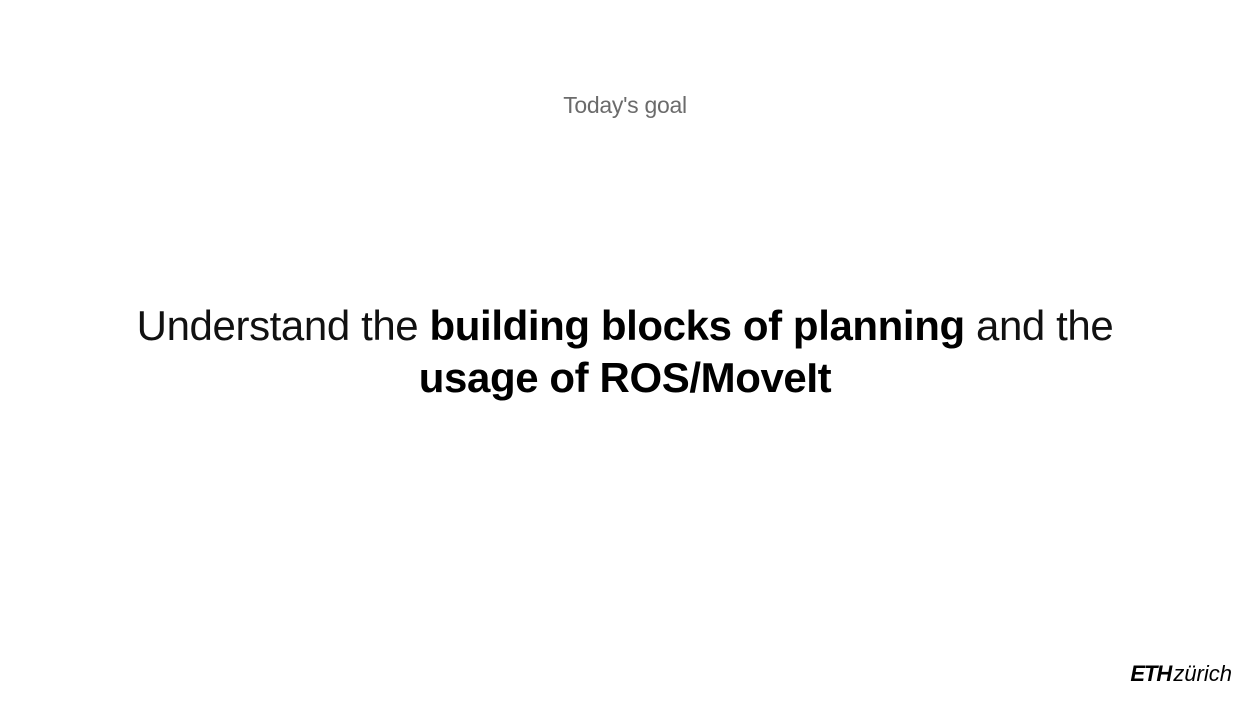 This screenshot has width=1250, height=703. Describe the element at coordinates (1039, 325) in the screenshot. I see `goal-text-part2: and the` at that location.